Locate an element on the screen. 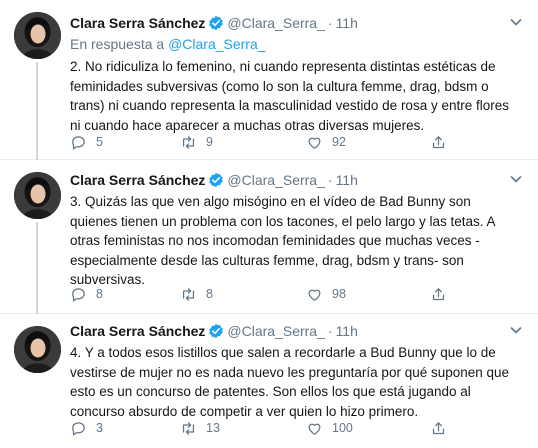  like-button: 100 is located at coordinates (329, 428).